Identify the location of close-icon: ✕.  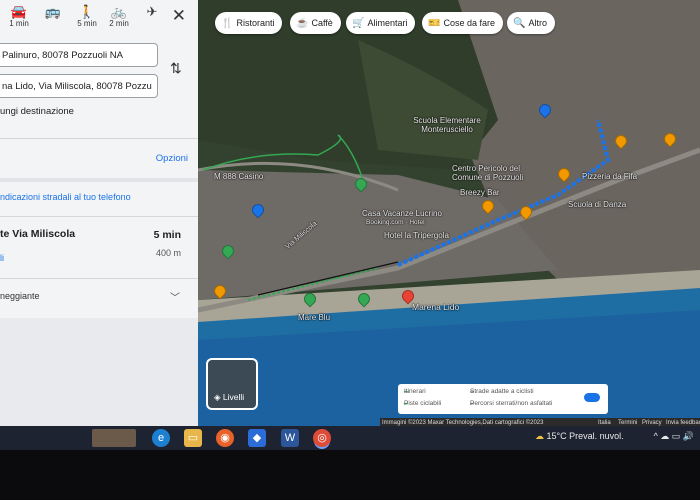
(179, 16).